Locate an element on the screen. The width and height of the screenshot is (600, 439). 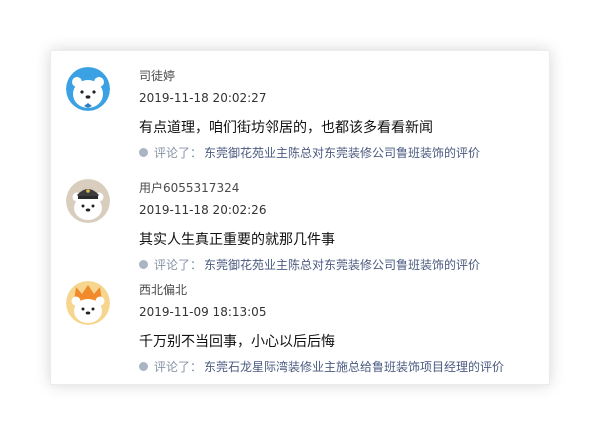
comment-content: 其实人生真正重要的就那几件事 is located at coordinates (237, 240).